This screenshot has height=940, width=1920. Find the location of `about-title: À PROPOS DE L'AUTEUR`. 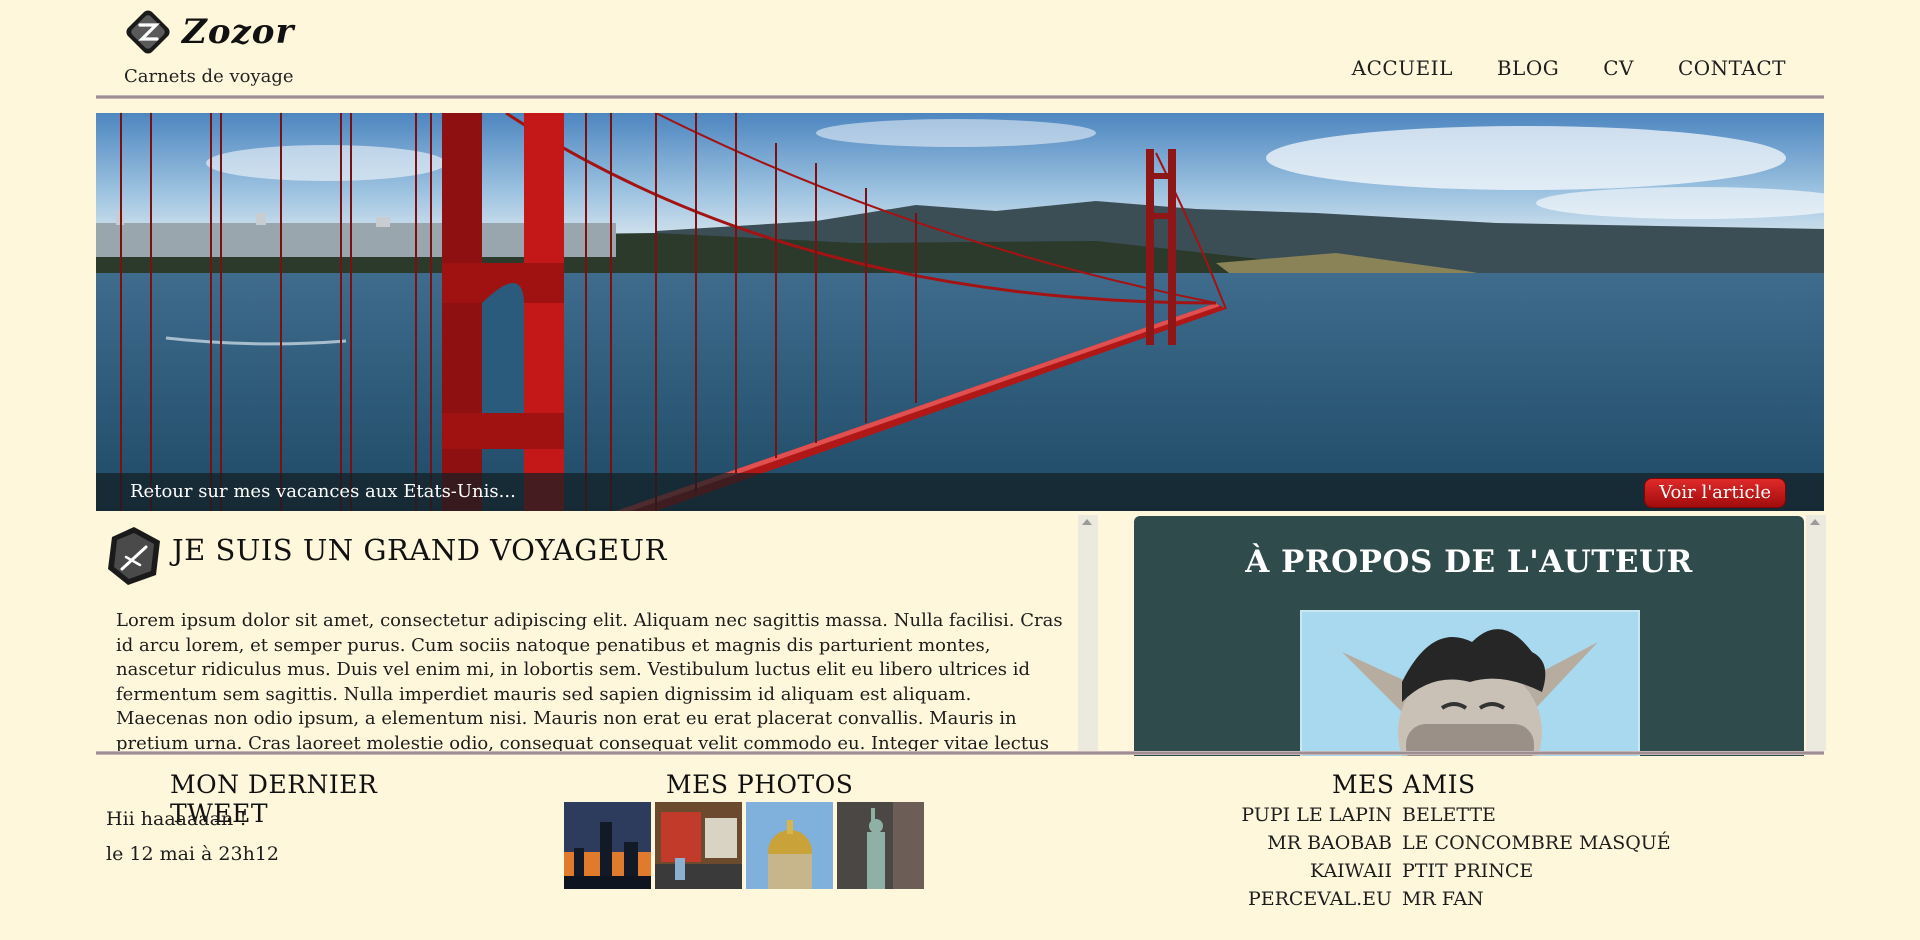

about-title: À PROPOS DE L'AUTEUR is located at coordinates (1469, 562).